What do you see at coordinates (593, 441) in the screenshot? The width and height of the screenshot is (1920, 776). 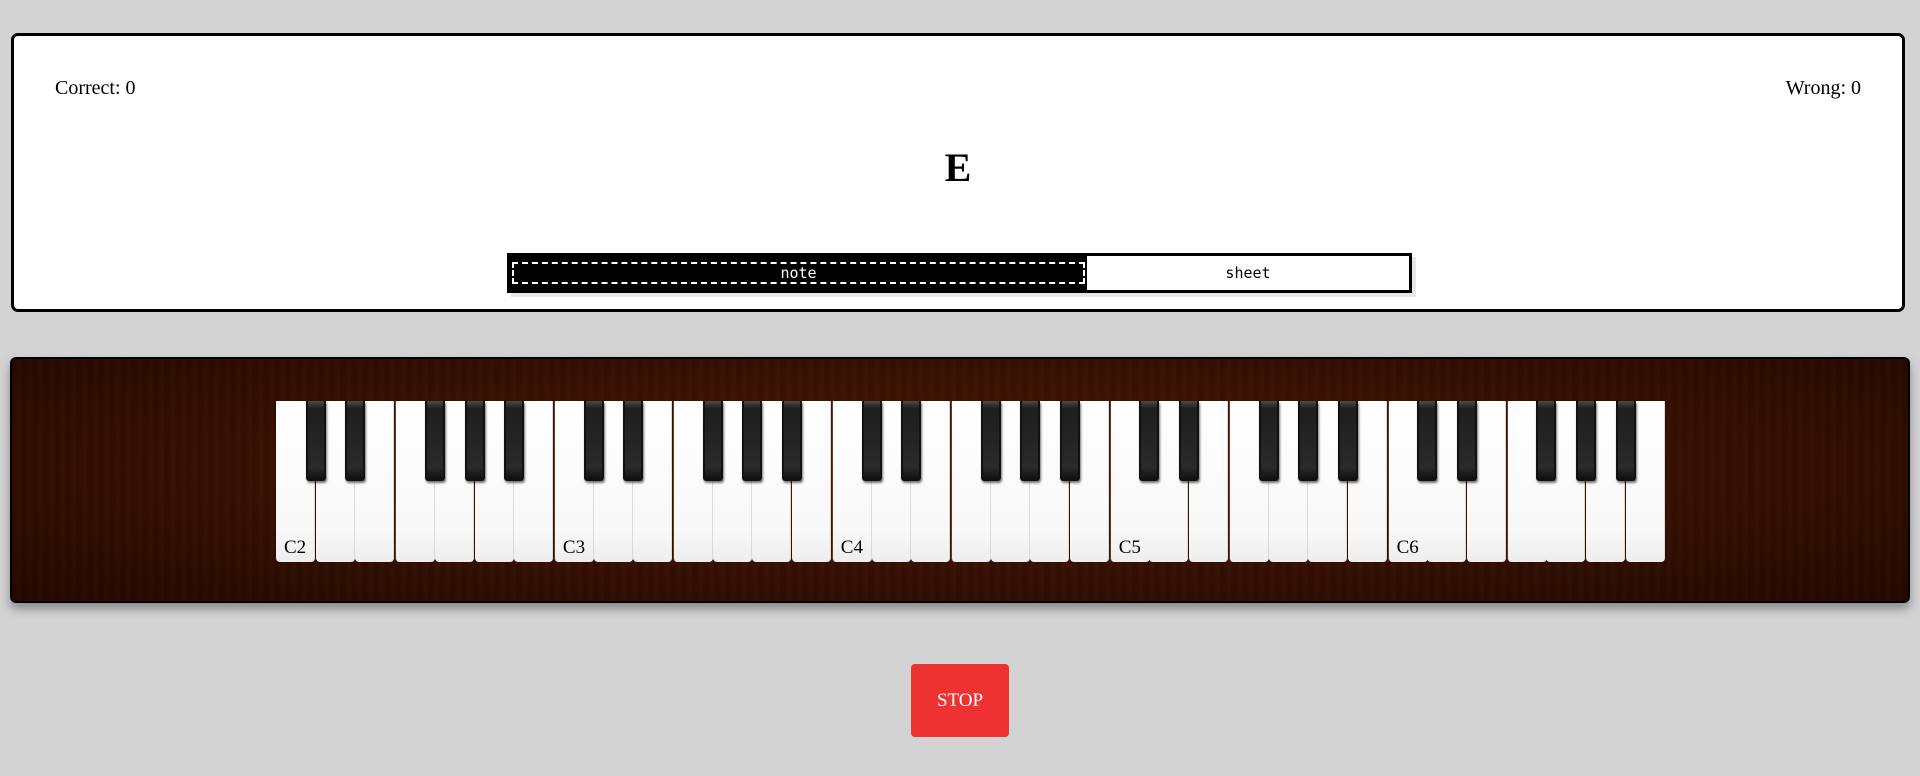 I see `black-key-c-sharp3` at bounding box center [593, 441].